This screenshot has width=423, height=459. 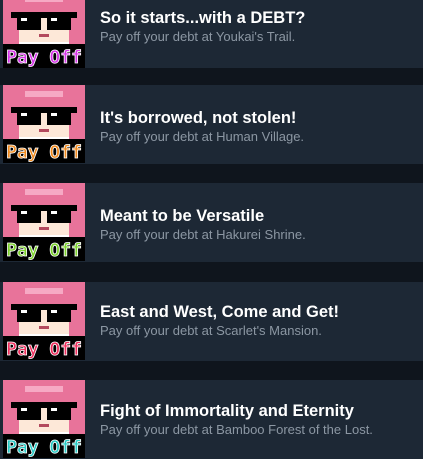 What do you see at coordinates (202, 136) in the screenshot?
I see `achievement-description: Pay off your debt at Human Village.` at bounding box center [202, 136].